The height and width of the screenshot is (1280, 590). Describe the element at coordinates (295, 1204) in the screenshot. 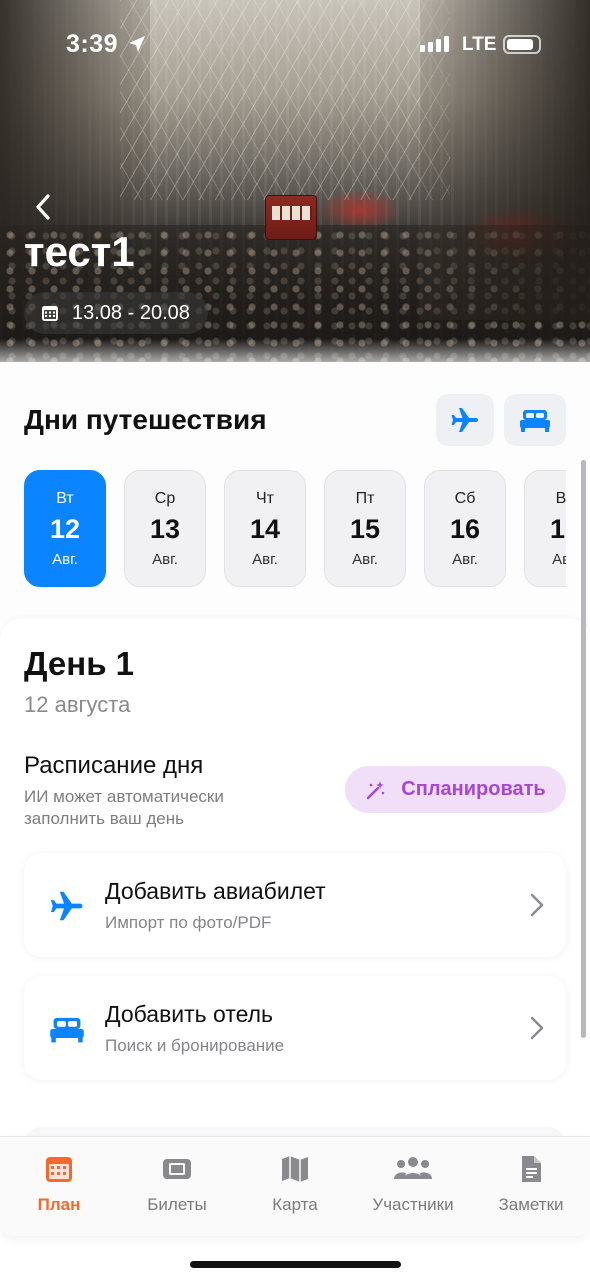

I see `tab-map-label: Карта` at that location.